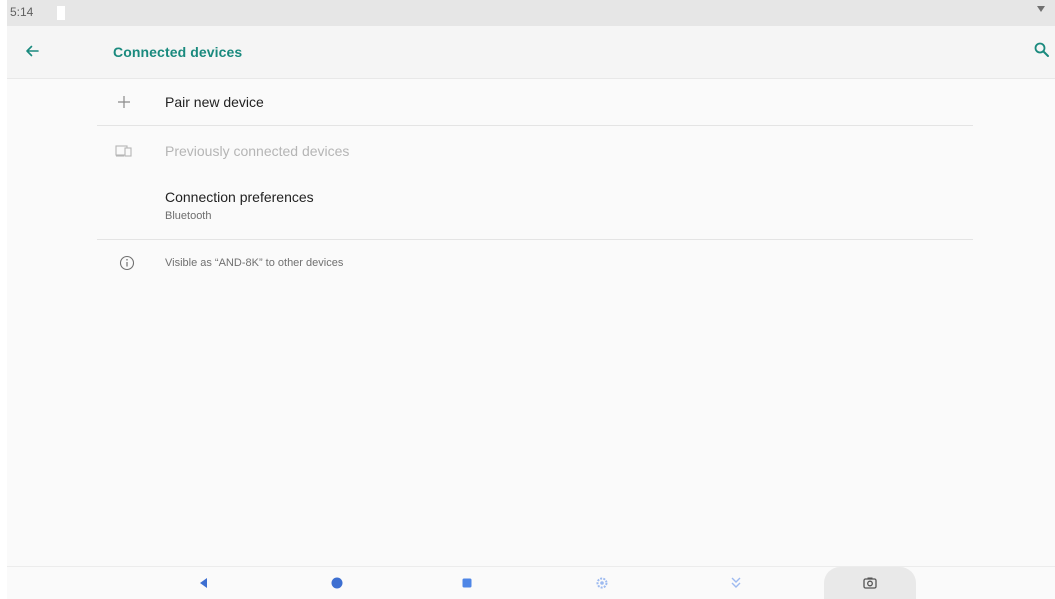  I want to click on search-icon, so click(1042, 50).